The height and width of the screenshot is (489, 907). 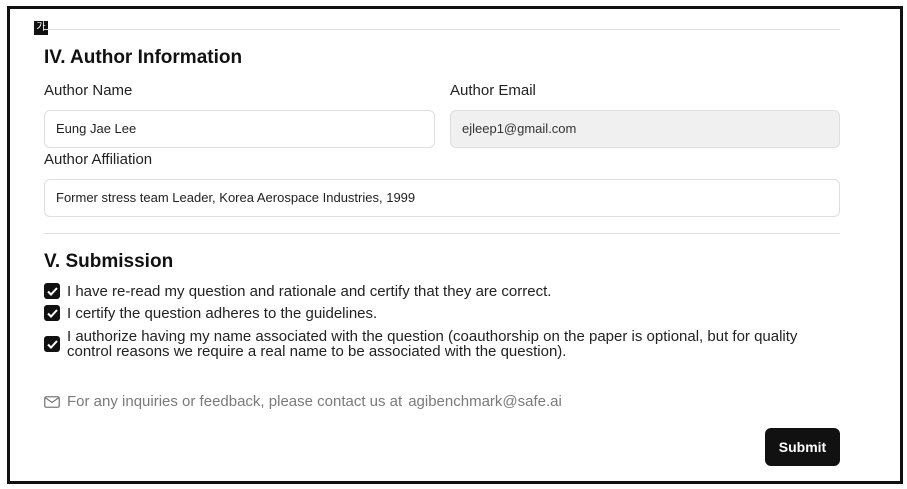 I want to click on author-email-input: ejleep1@gmail.com, so click(x=645, y=129).